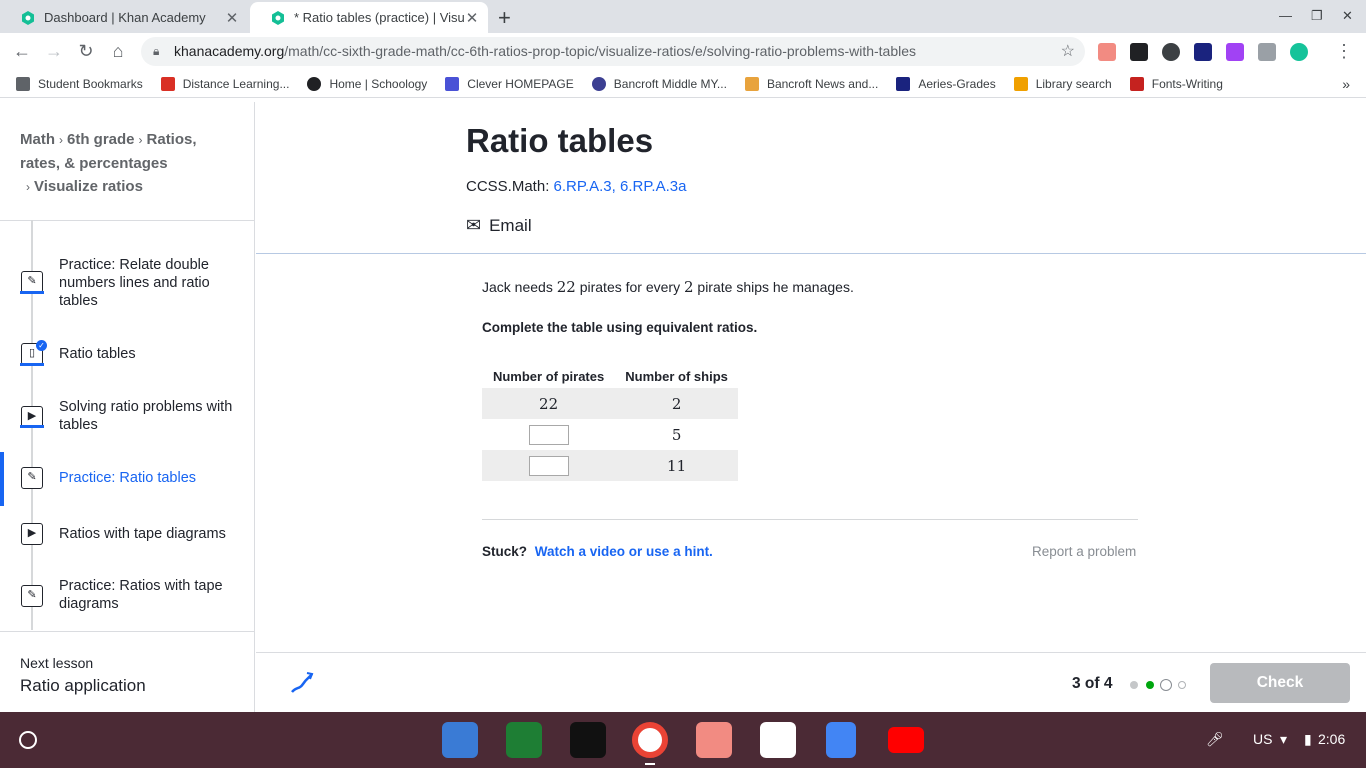 This screenshot has height=768, width=1366. What do you see at coordinates (1285, 15) in the screenshot?
I see `minimize-icon: —` at bounding box center [1285, 15].